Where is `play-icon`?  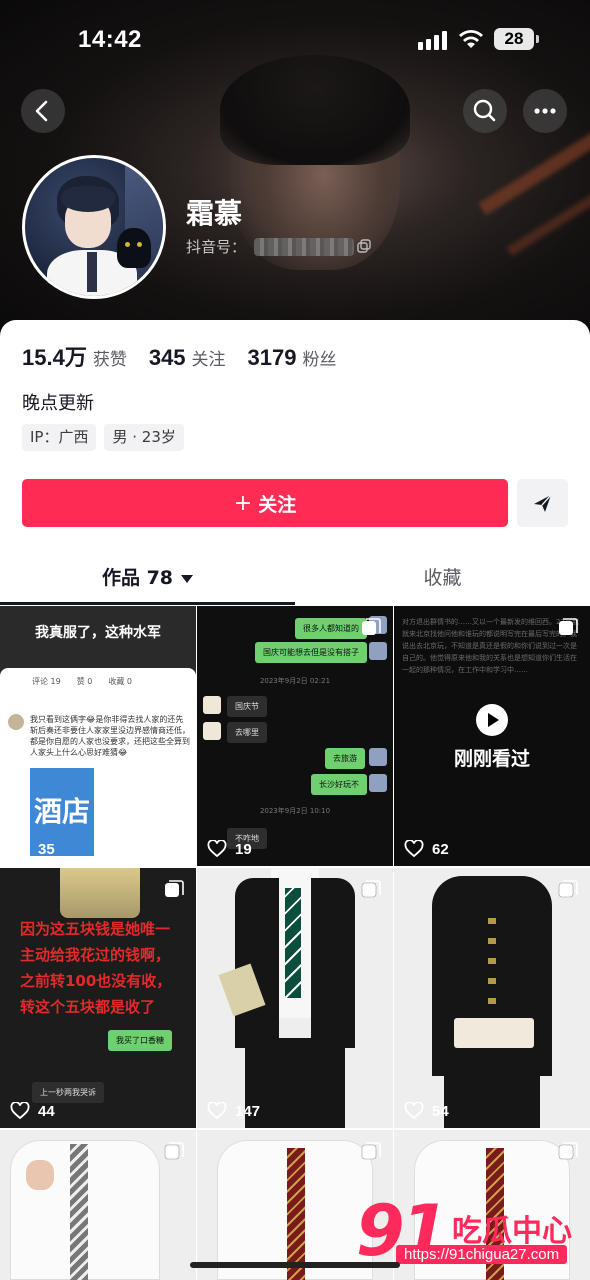 play-icon is located at coordinates (492, 720).